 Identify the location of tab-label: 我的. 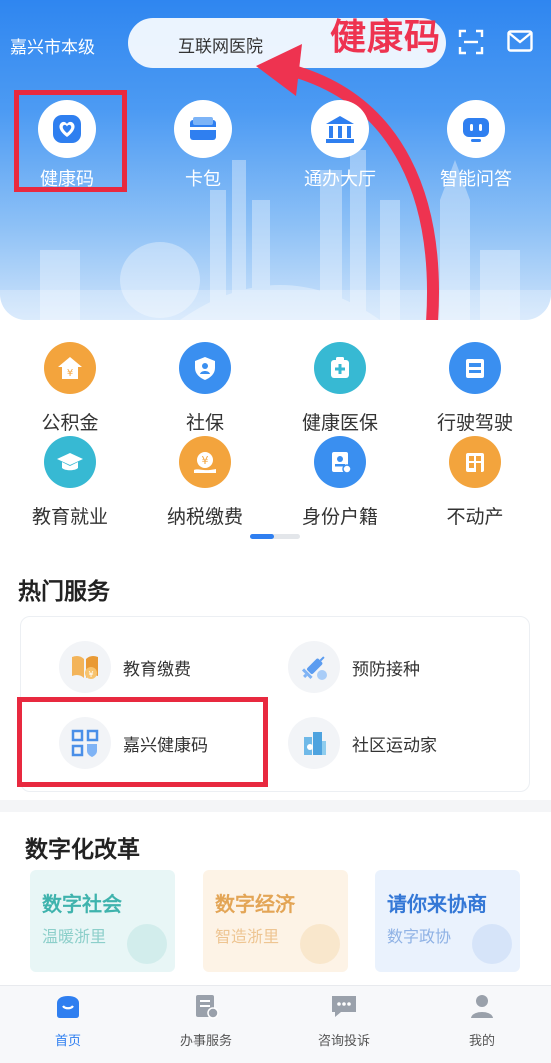
(481, 1041).